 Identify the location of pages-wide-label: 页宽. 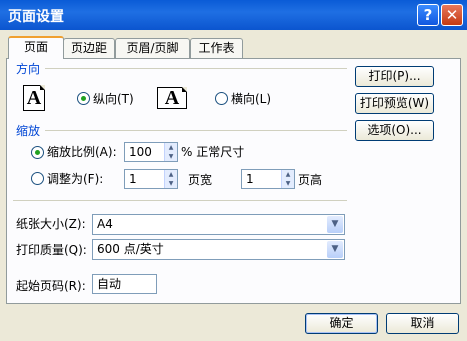
(200, 180).